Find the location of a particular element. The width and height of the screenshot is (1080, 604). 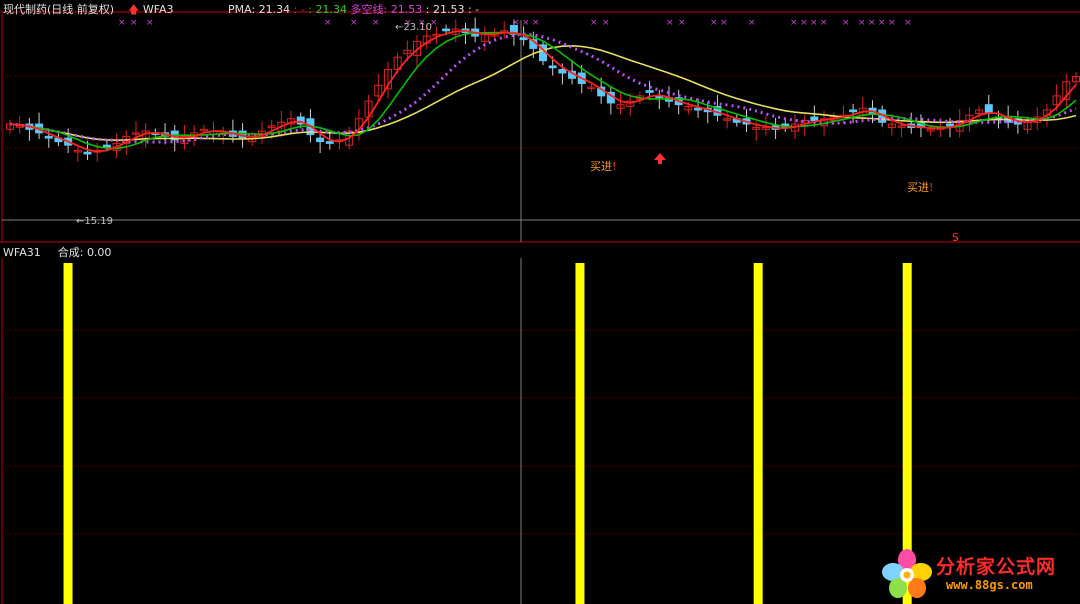

chart-title: 现代制药(日线 前复权) is located at coordinates (58, 10).